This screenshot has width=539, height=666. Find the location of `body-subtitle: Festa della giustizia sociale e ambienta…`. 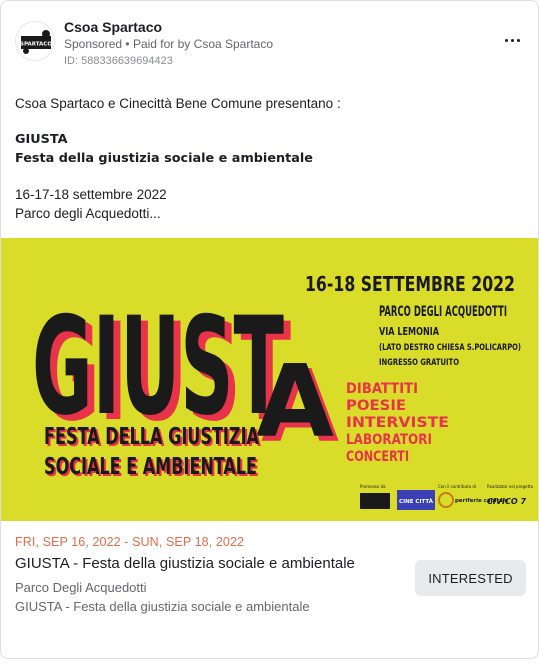

body-subtitle: Festa della giustizia sociale e ambienta… is located at coordinates (164, 158).